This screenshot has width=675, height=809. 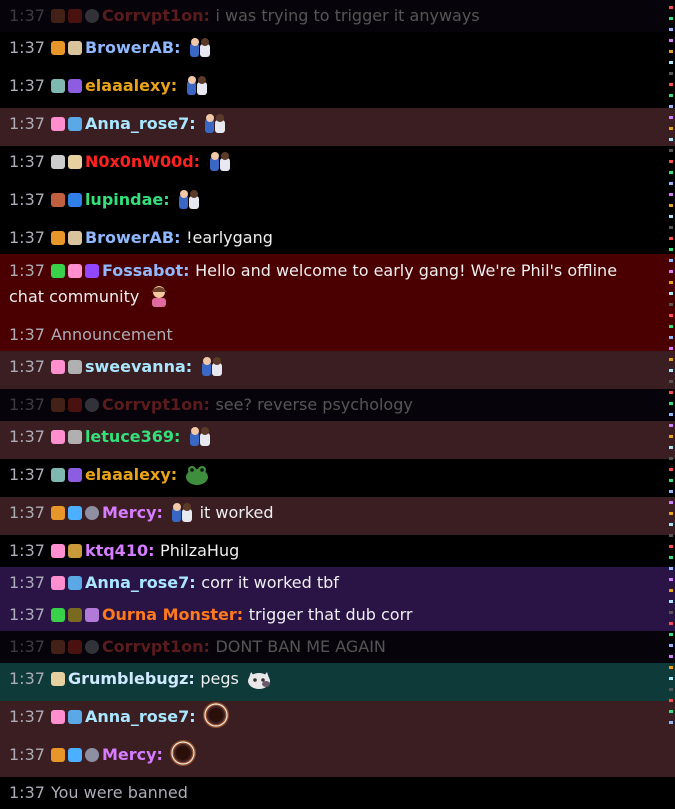 What do you see at coordinates (337, 405) in the screenshot?
I see `chat-message: 1:37 Corrvpt1on: see? reverse psychology` at bounding box center [337, 405].